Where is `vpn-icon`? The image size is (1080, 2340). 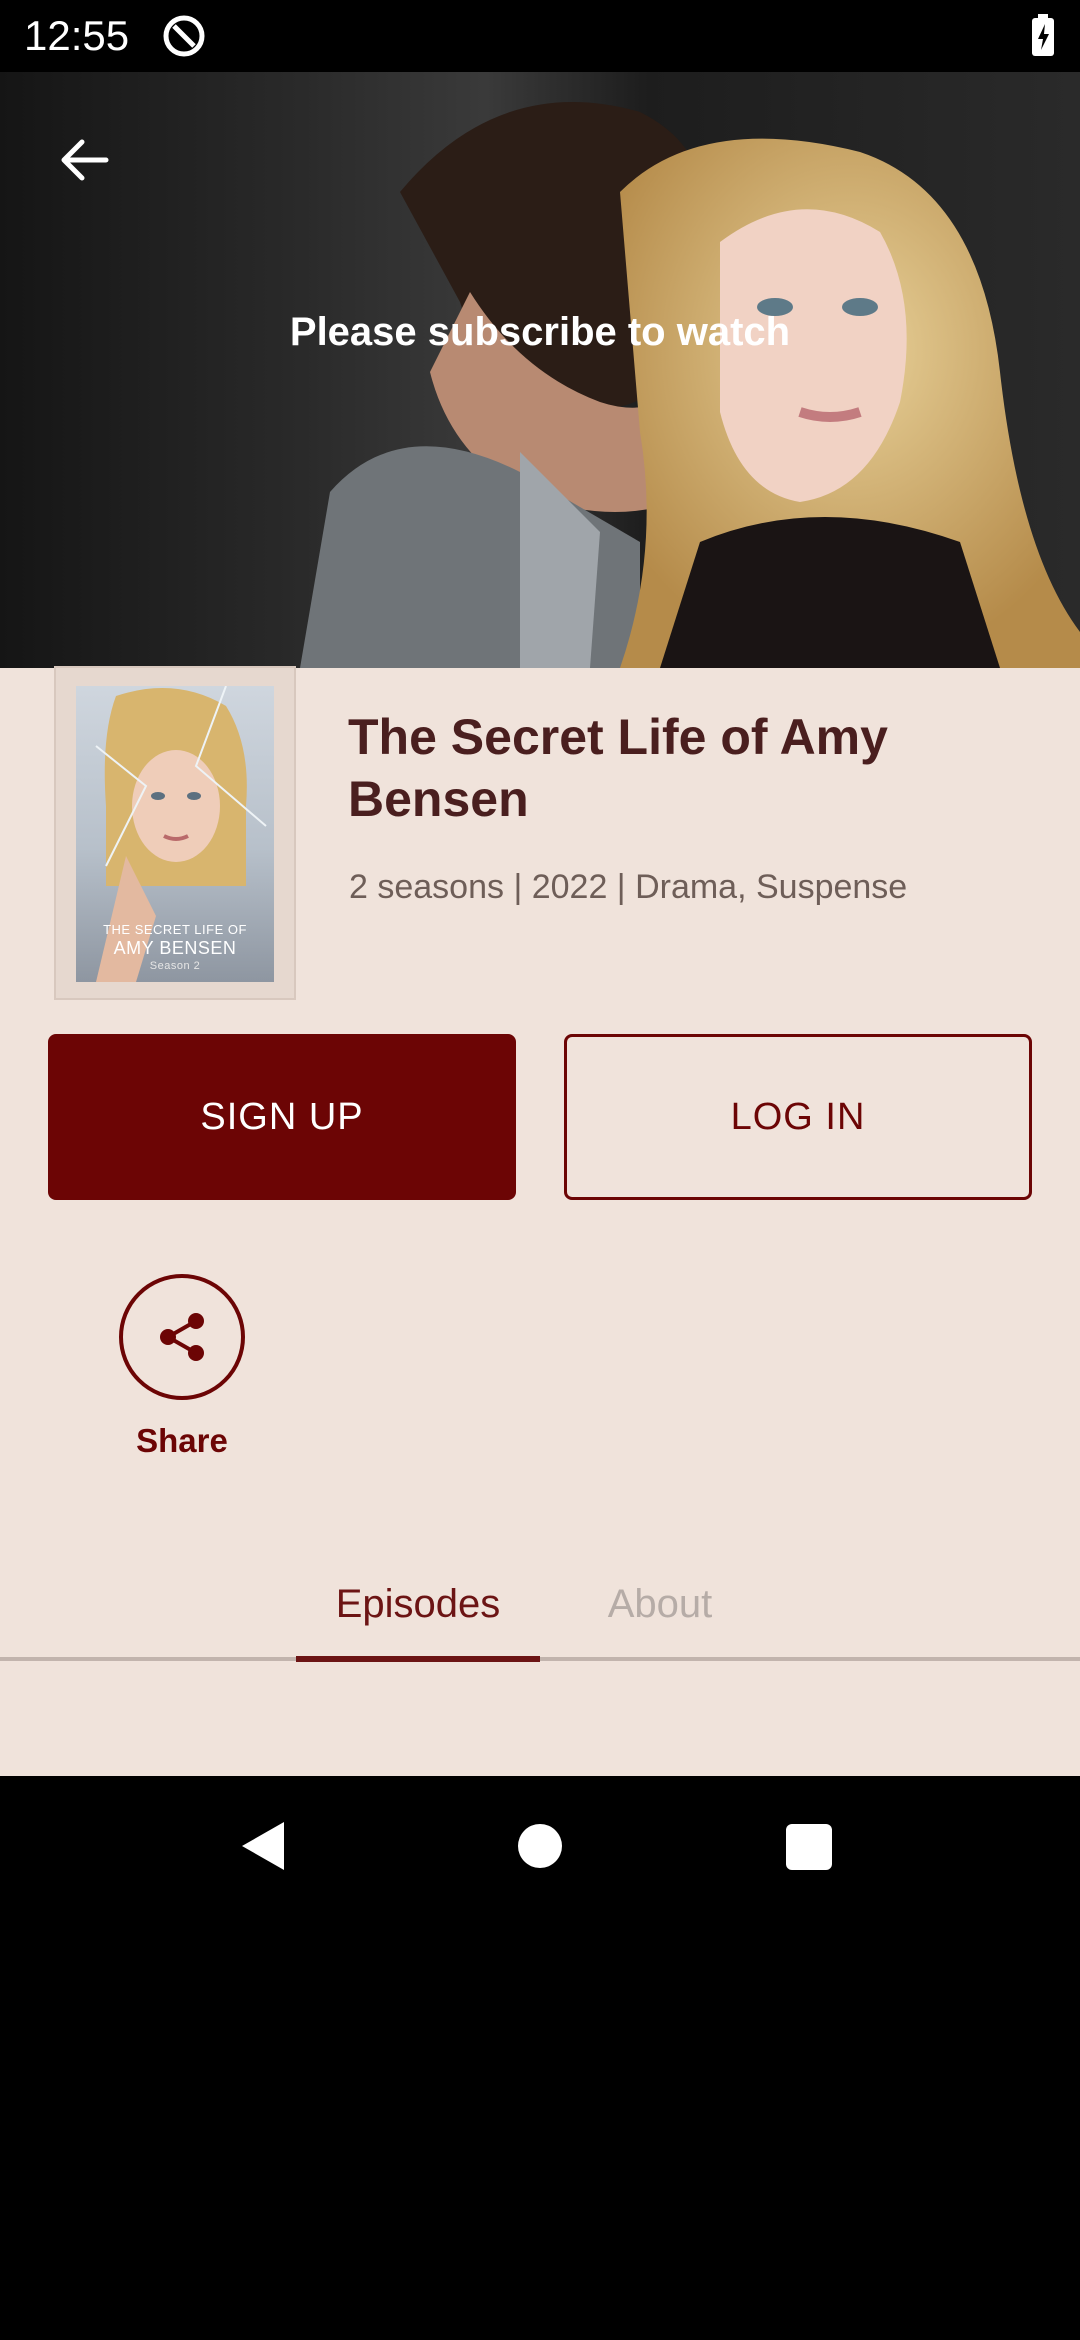 vpn-icon is located at coordinates (184, 36).